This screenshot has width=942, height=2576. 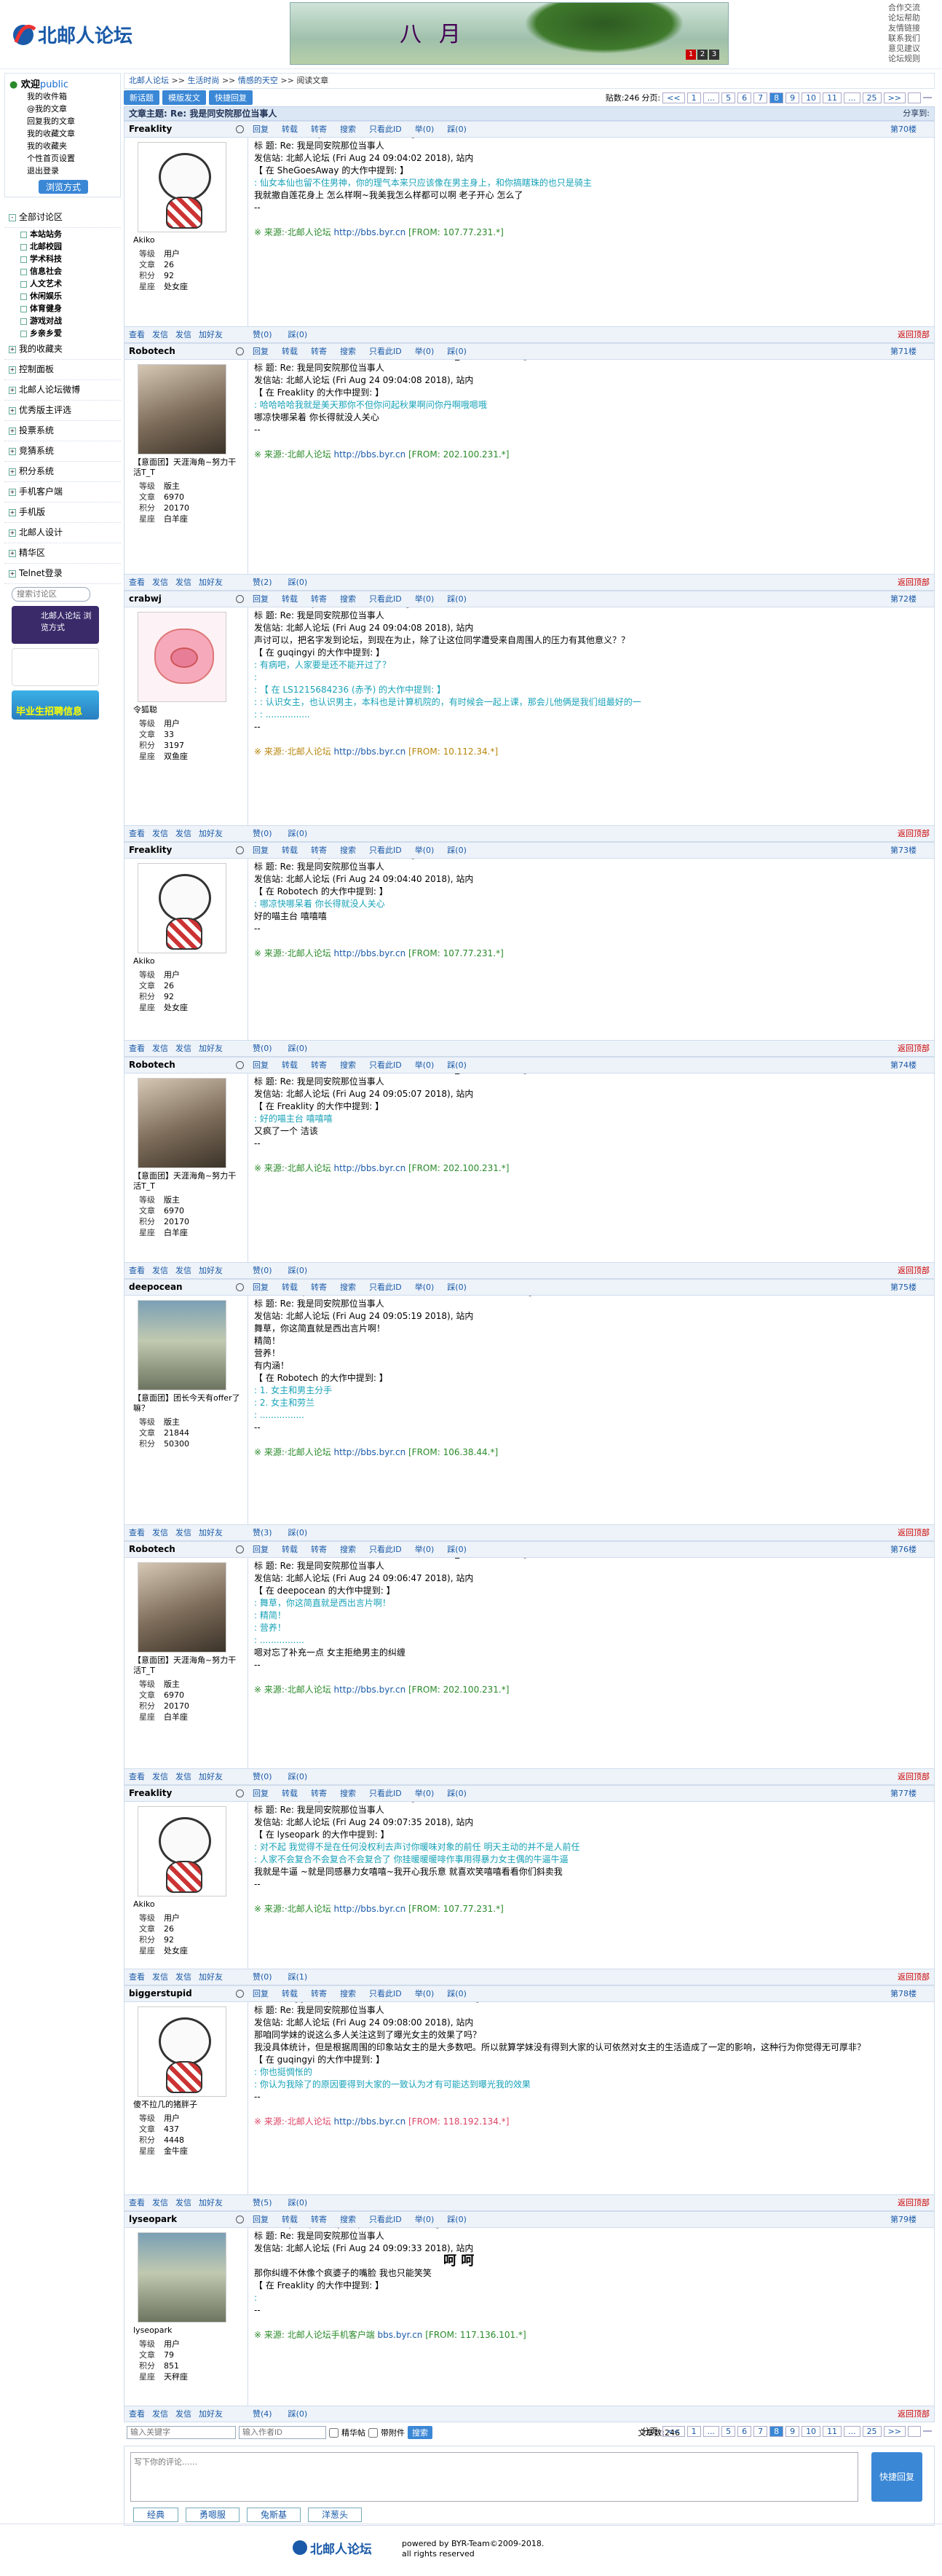 I want to click on board-category: 人文艺术, so click(x=62, y=283).